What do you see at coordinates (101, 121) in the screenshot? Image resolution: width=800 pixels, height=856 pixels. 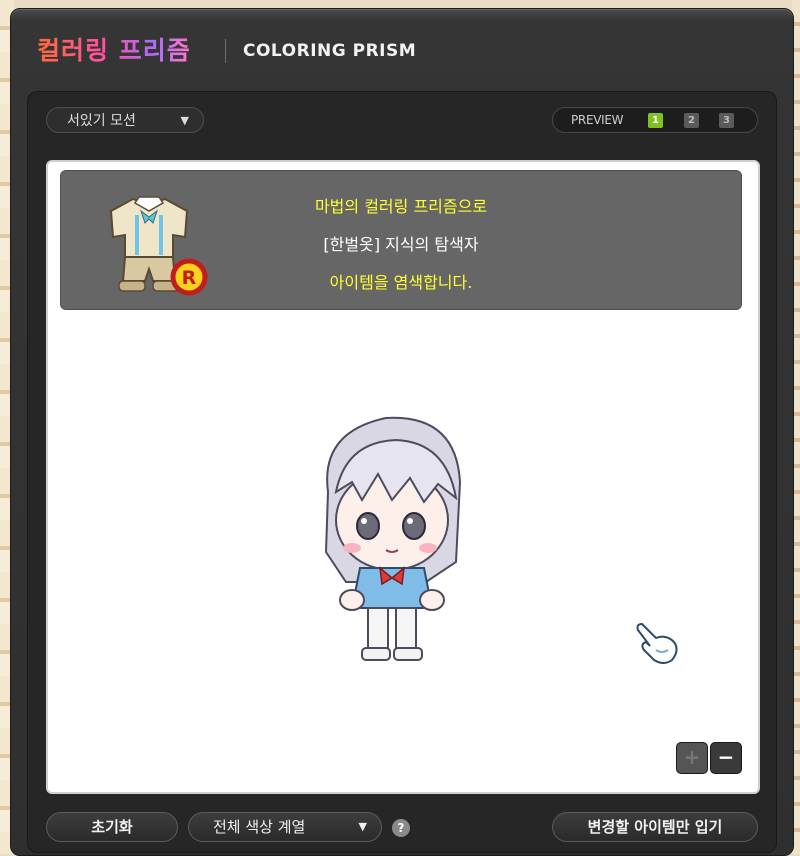 I see `motion-select-value: 서있기 모션` at bounding box center [101, 121].